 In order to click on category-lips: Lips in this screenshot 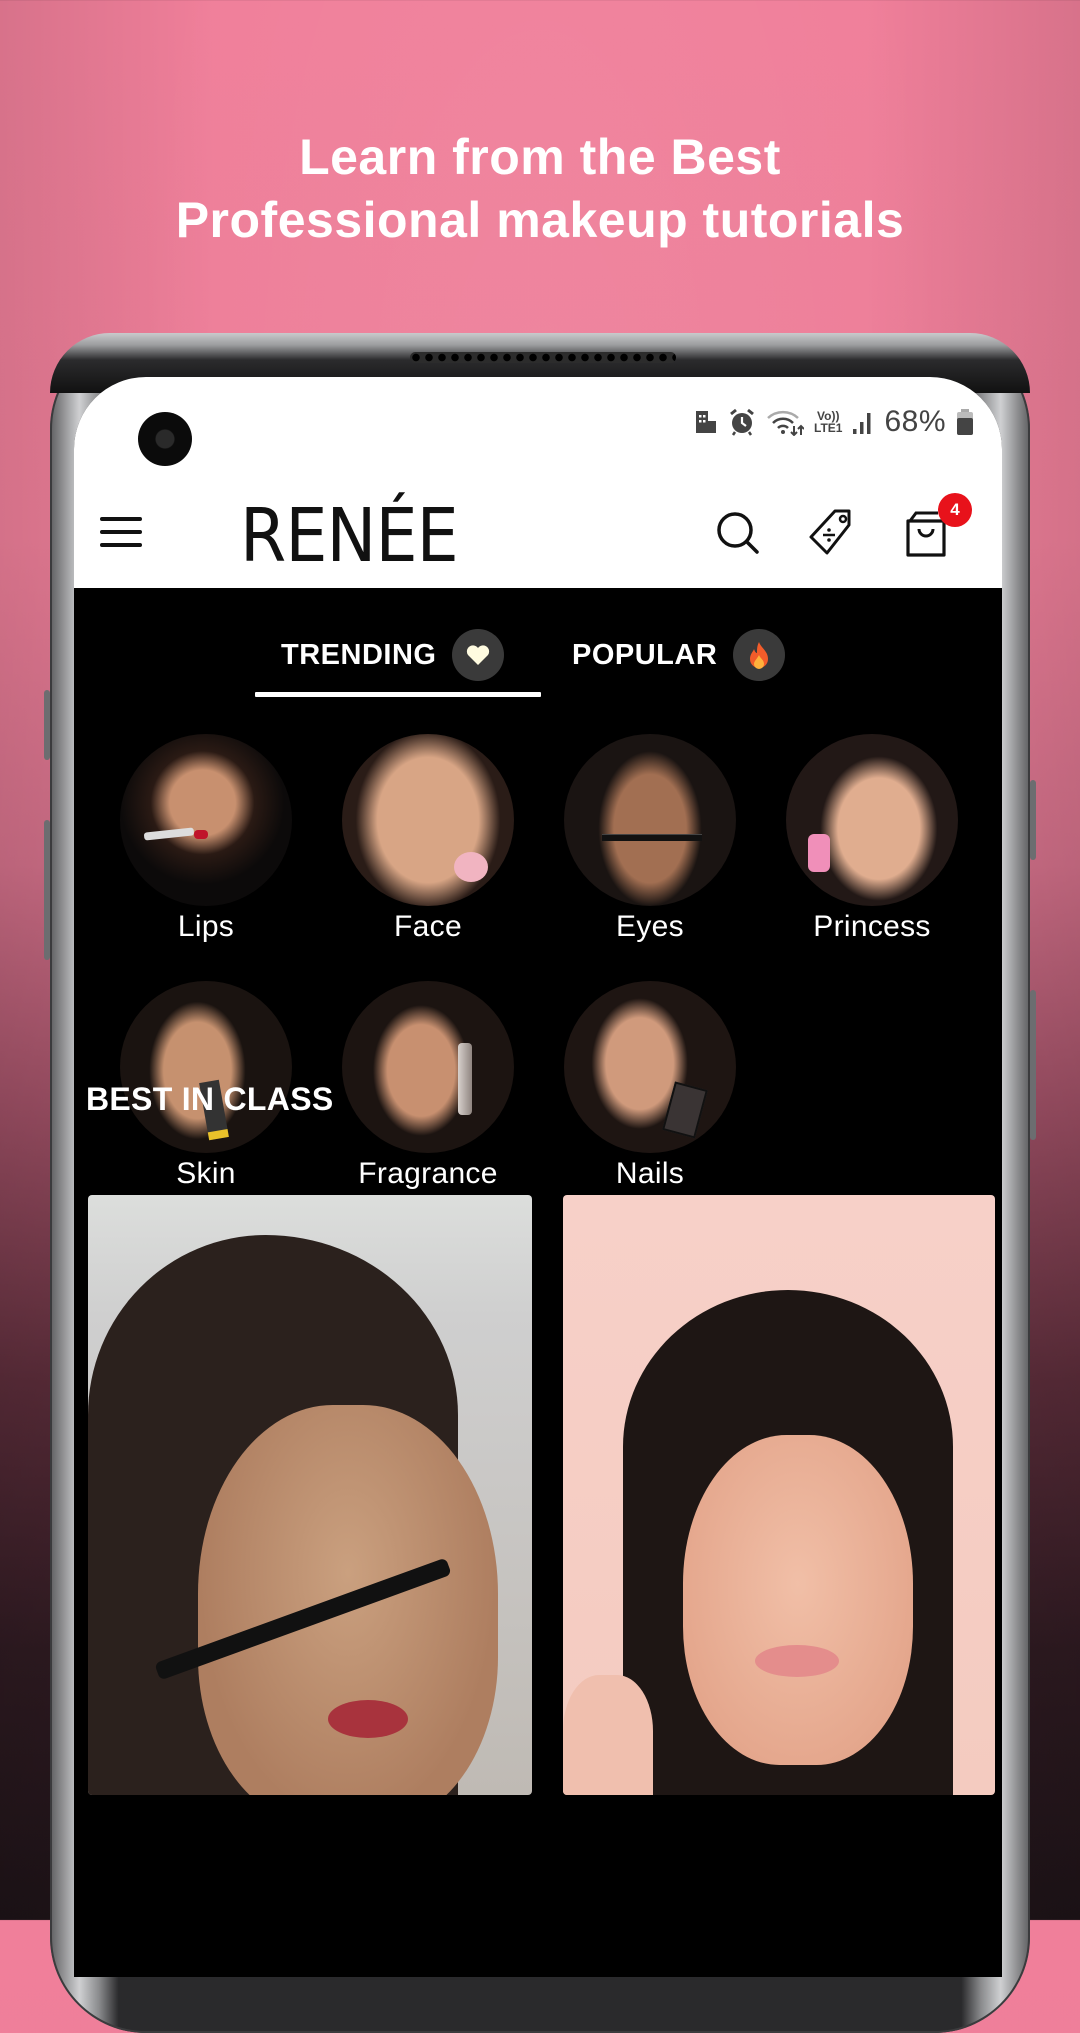, I will do `click(206, 839)`.